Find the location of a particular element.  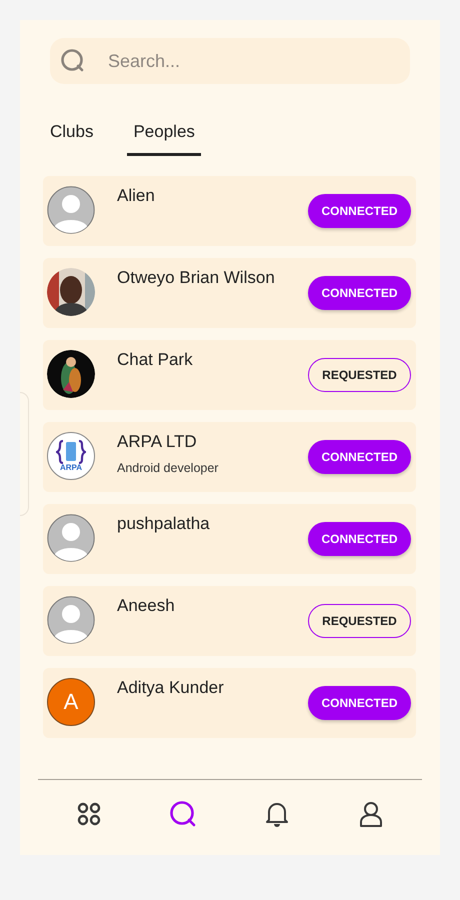

person-name: Chat Park is located at coordinates (155, 360).